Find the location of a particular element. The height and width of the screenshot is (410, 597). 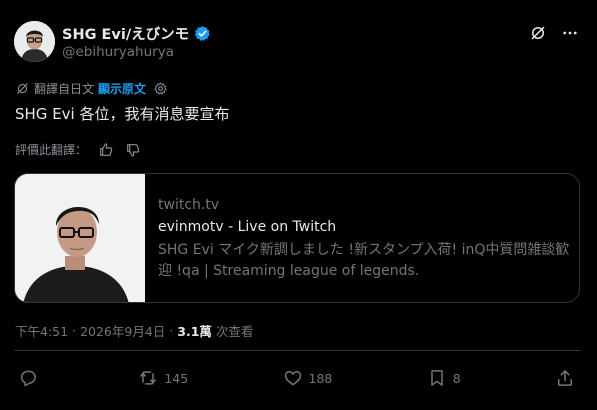

grok-translate-icon is located at coordinates (22, 88).